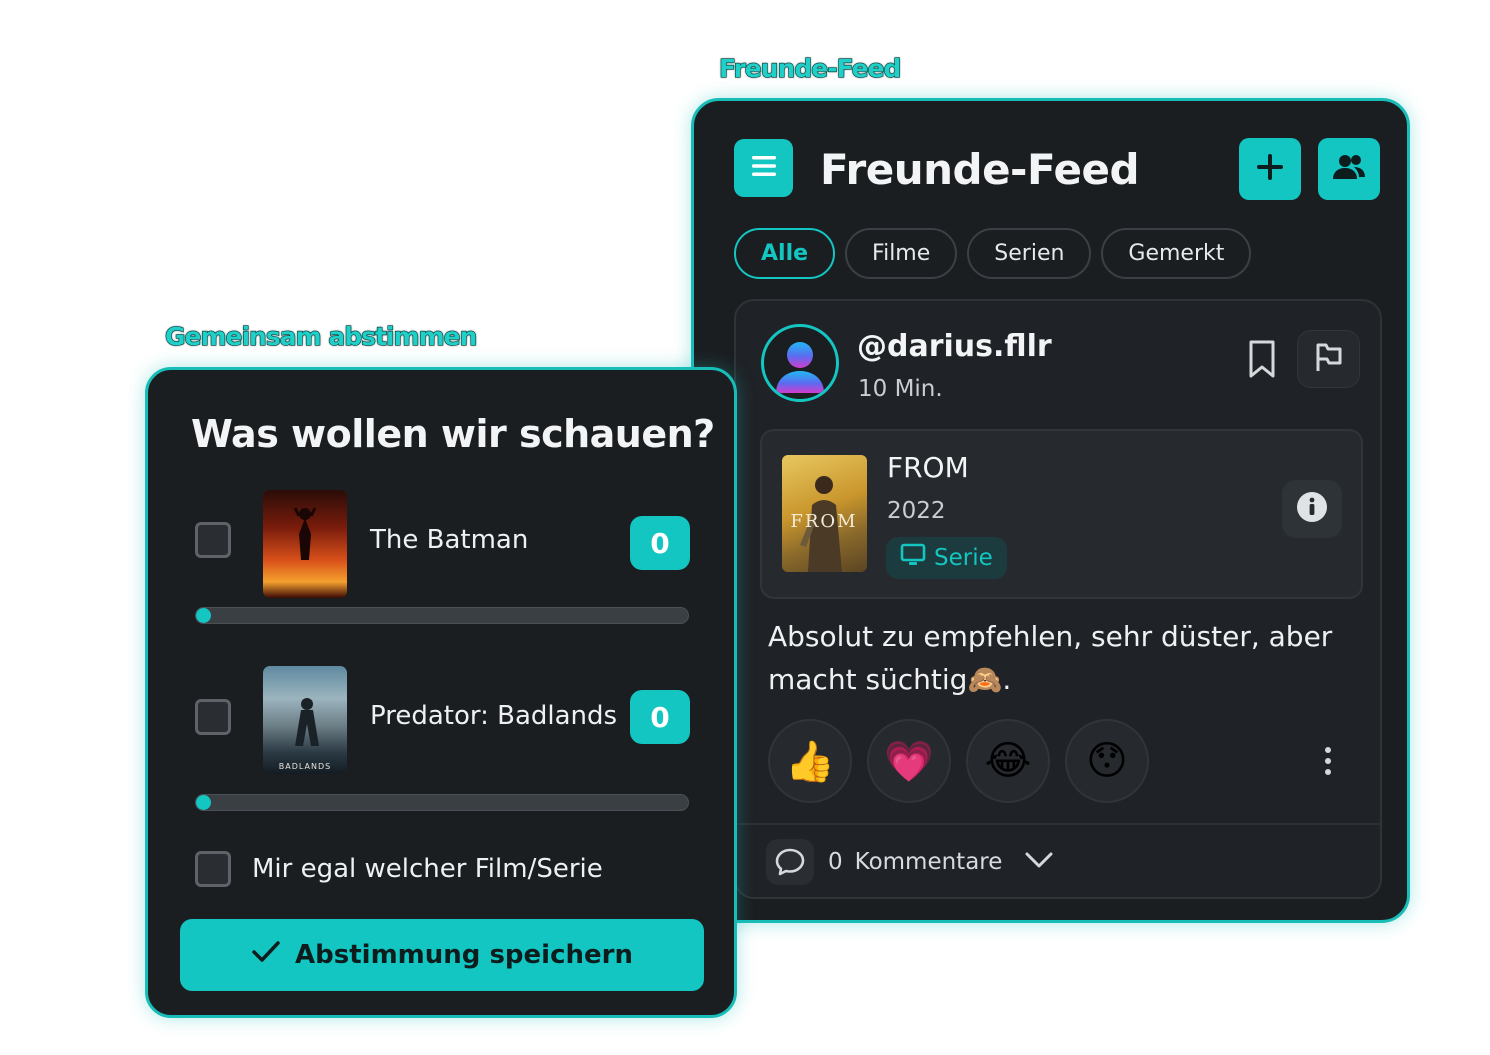  I want to click on reaction-thumbs-up: 👍, so click(810, 761).